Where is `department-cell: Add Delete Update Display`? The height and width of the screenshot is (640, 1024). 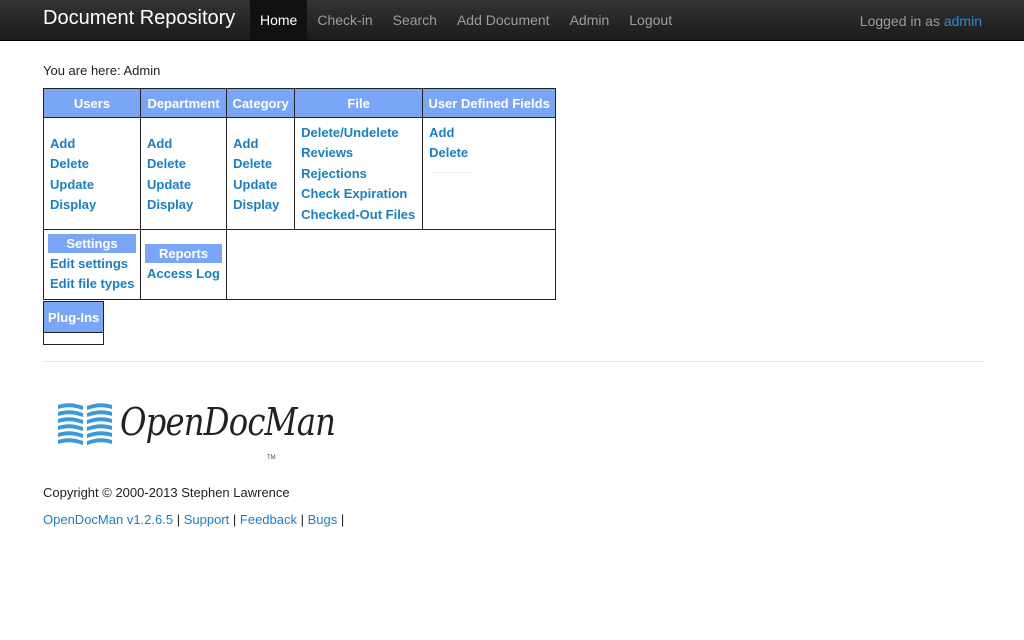
department-cell: Add Delete Update Display is located at coordinates (183, 173).